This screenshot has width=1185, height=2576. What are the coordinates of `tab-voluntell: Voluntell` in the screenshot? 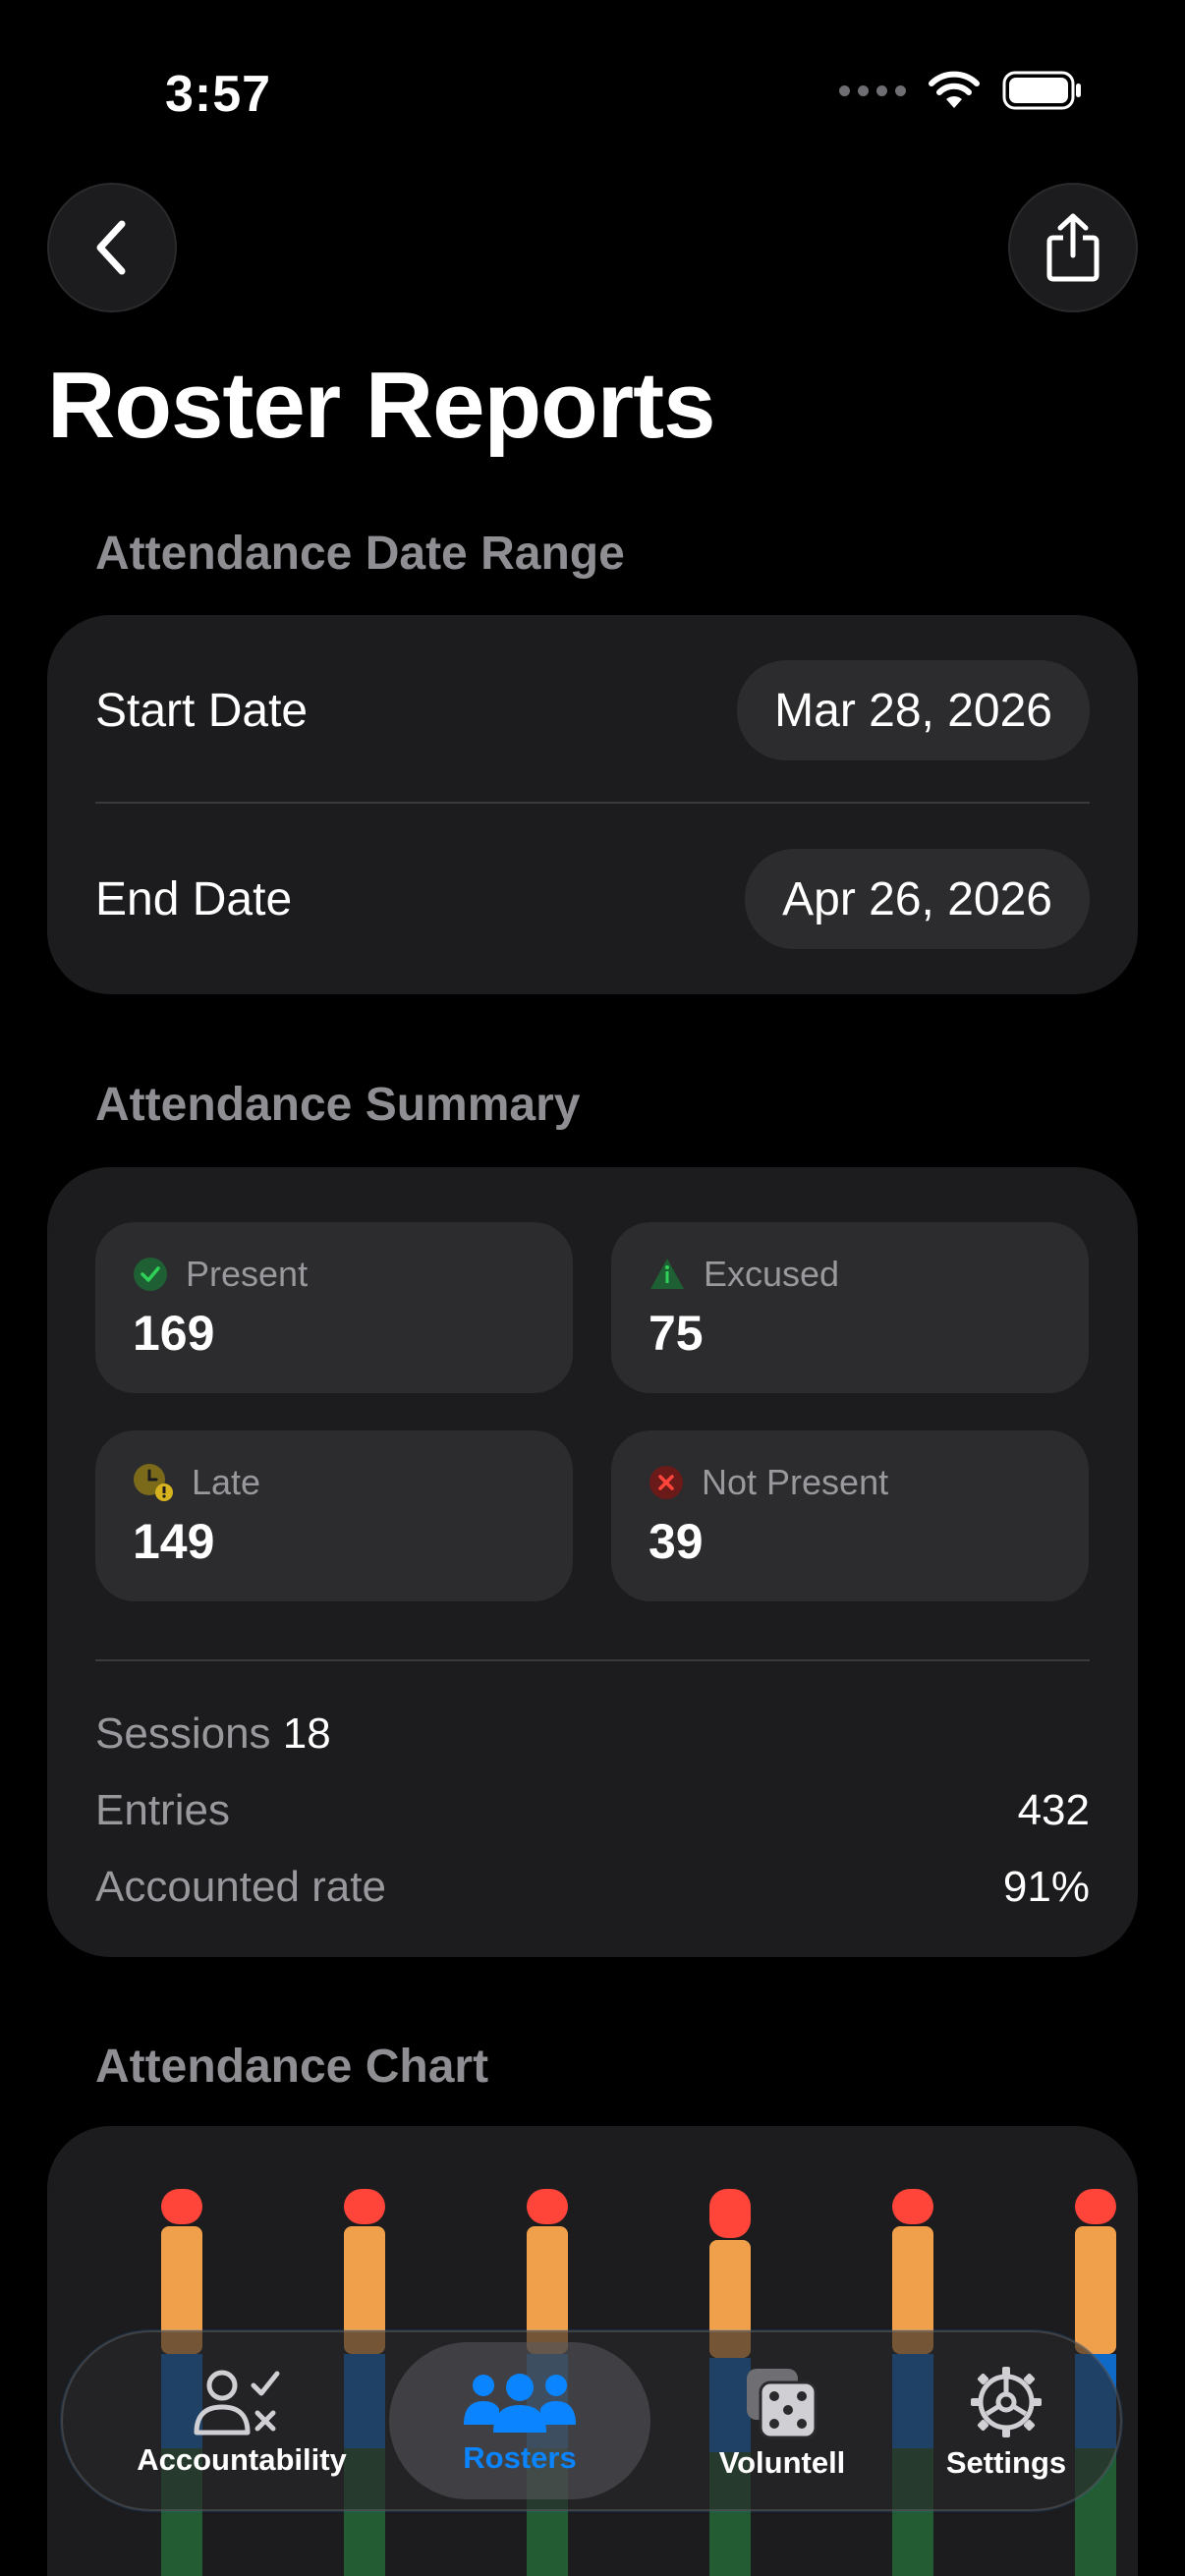 It's located at (782, 2422).